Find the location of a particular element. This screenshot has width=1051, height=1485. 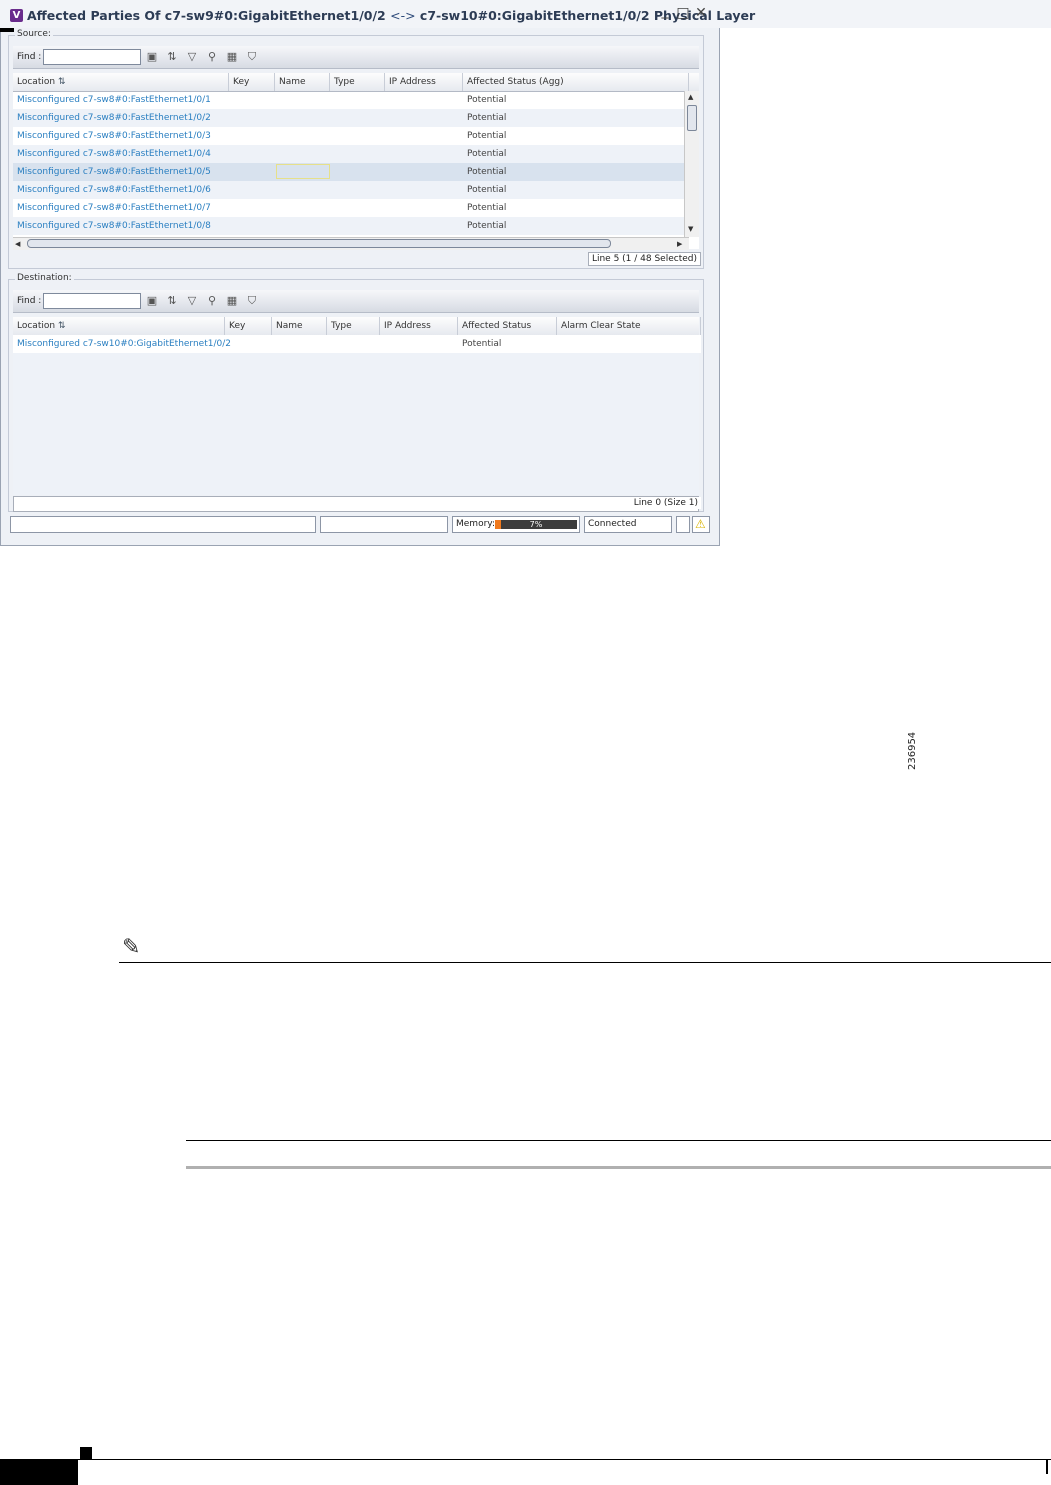

row-location: Misconfigured c7-sw8#0:FastEthernet1/0/8 is located at coordinates (112, 226).